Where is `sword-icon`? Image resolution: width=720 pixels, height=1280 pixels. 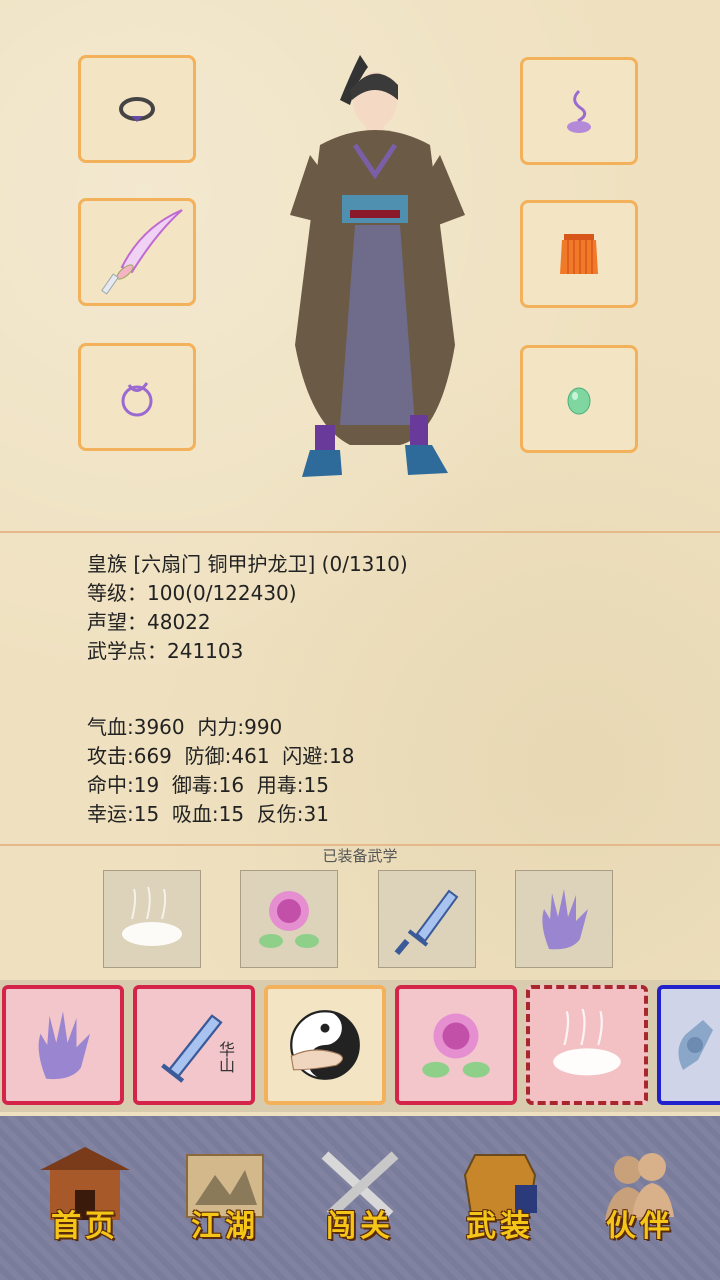 sword-icon is located at coordinates (142, 252).